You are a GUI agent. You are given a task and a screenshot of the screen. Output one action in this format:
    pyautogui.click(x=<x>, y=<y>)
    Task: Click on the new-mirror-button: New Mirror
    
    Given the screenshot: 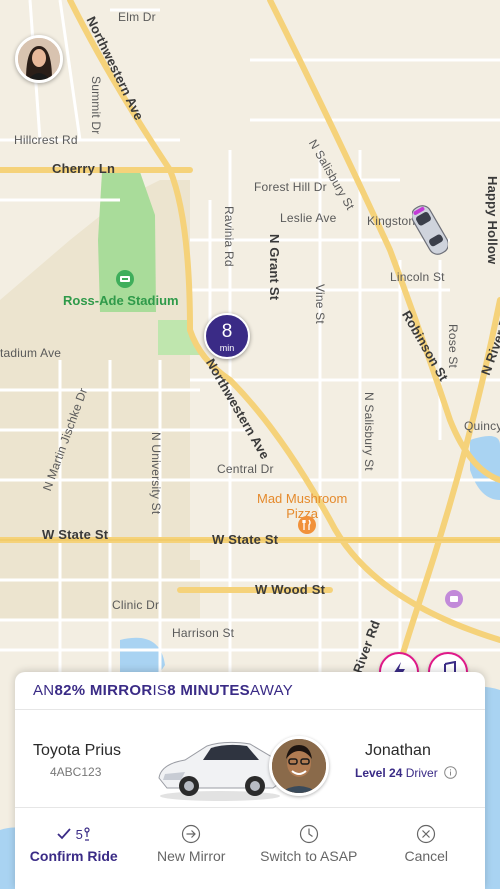 What is the action you would take?
    pyautogui.click(x=192, y=848)
    